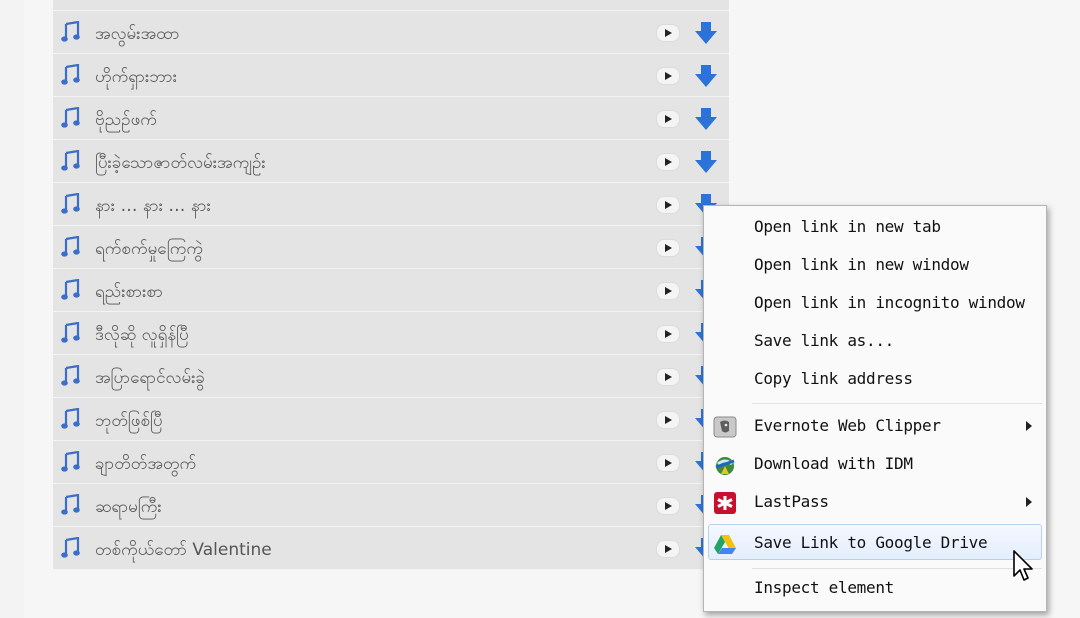 The width and height of the screenshot is (1080, 618). What do you see at coordinates (871, 542) in the screenshot?
I see `menu-item-label: Save Link to Google Drive` at bounding box center [871, 542].